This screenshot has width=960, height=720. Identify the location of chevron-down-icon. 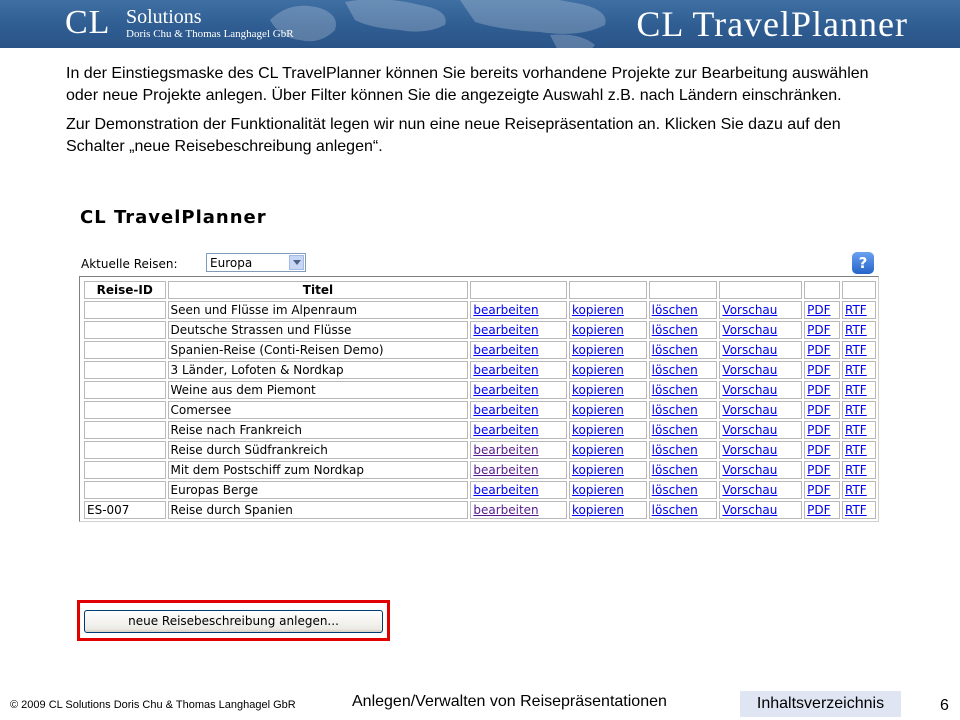
(296, 262).